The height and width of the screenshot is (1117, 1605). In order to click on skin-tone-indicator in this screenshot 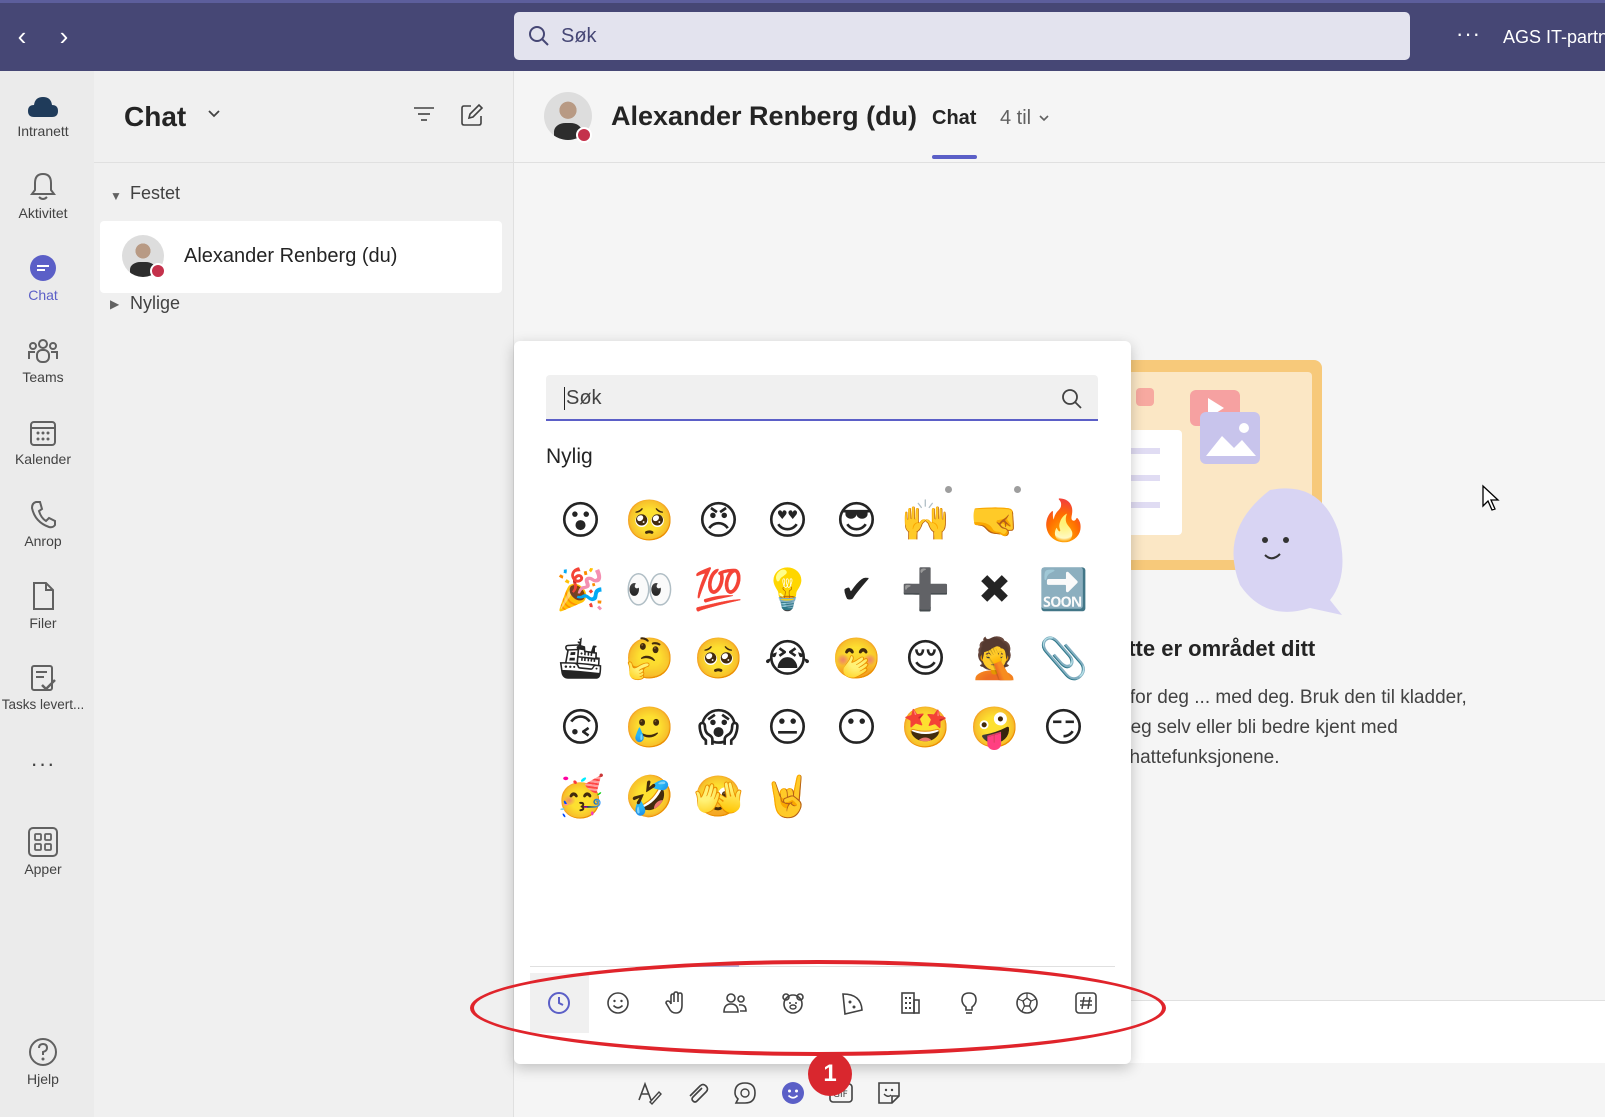, I will do `click(948, 489)`.